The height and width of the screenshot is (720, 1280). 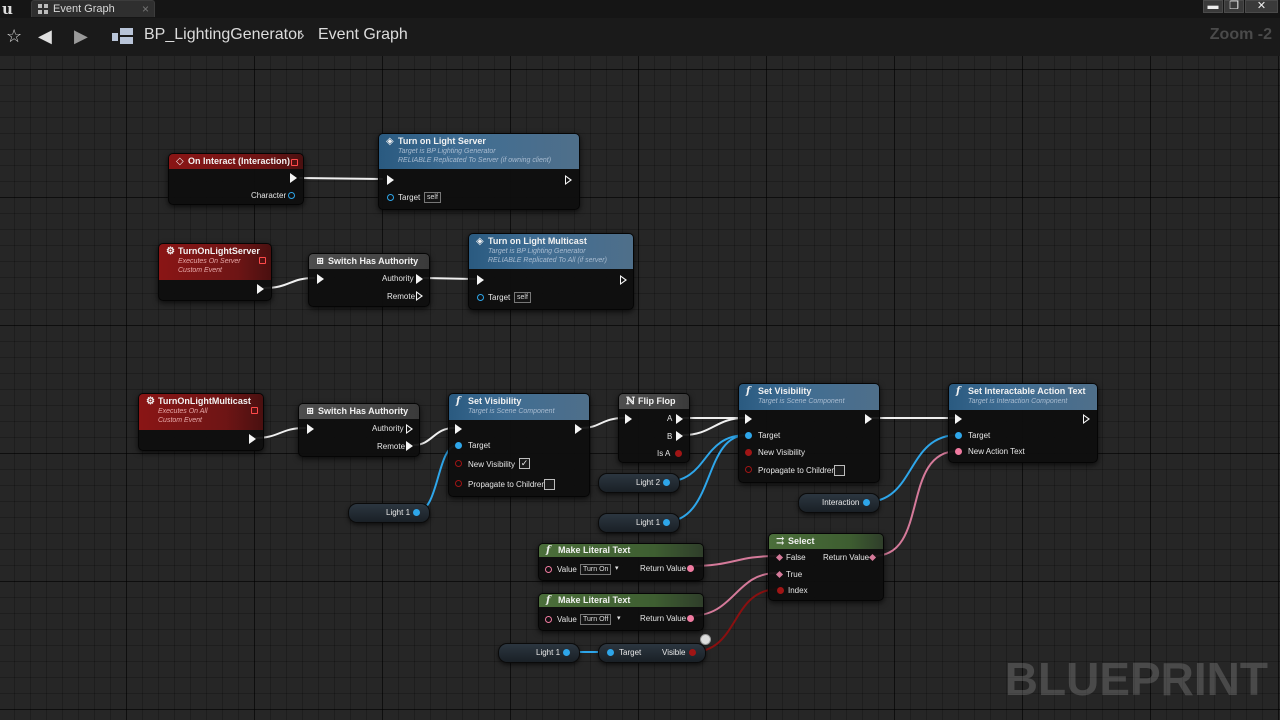 I want to click on function-call-icon: ◈, so click(x=390, y=141).